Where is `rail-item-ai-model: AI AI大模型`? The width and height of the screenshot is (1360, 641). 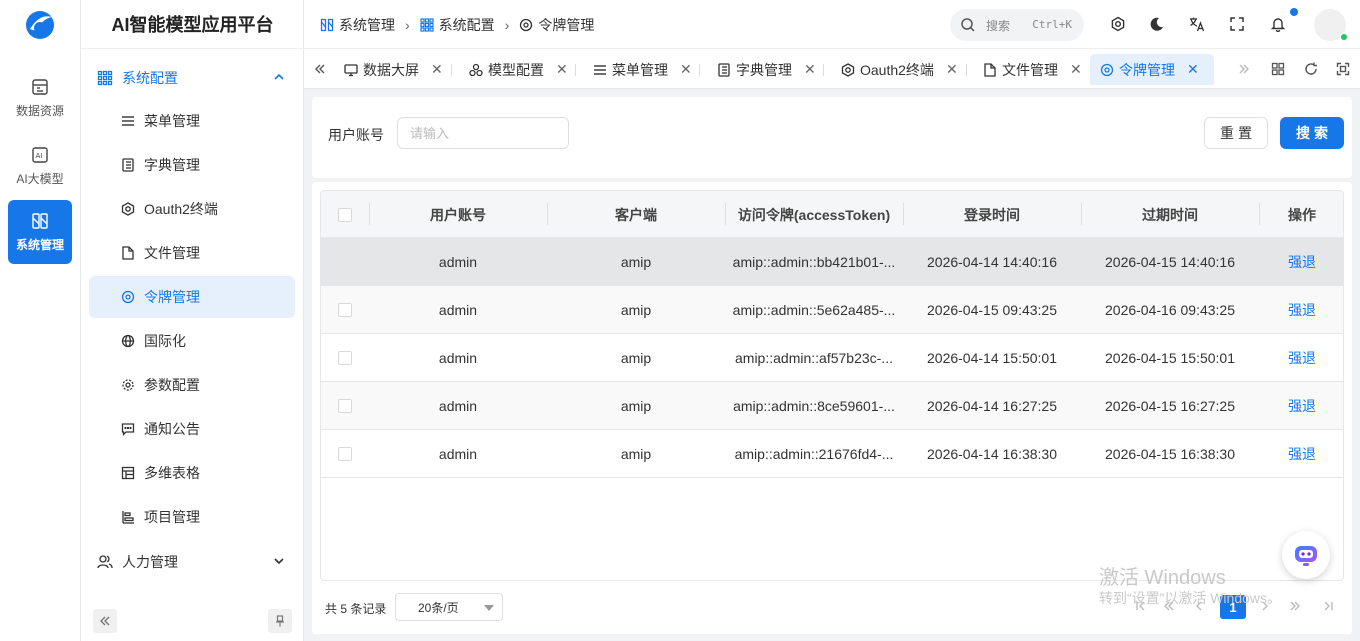 rail-item-ai-model: AI AI大模型 is located at coordinates (40, 166).